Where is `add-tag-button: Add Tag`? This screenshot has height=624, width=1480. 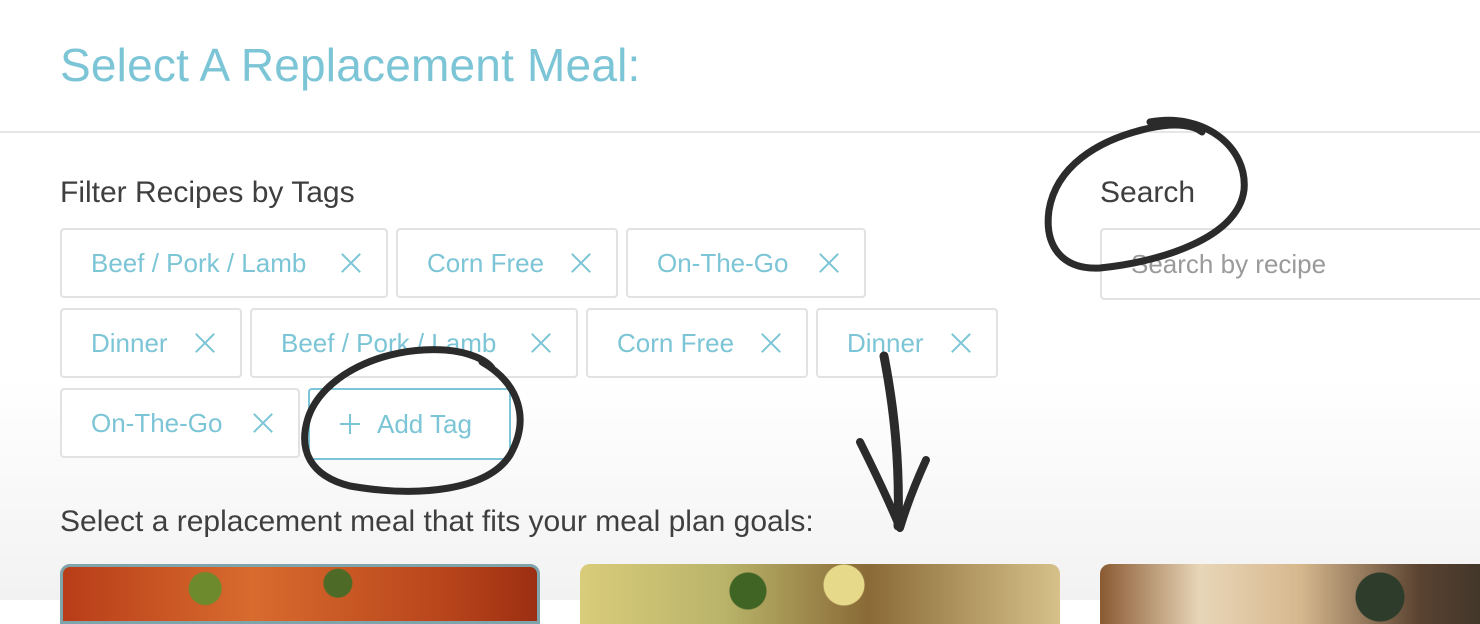
add-tag-button: Add Tag is located at coordinates (409, 424).